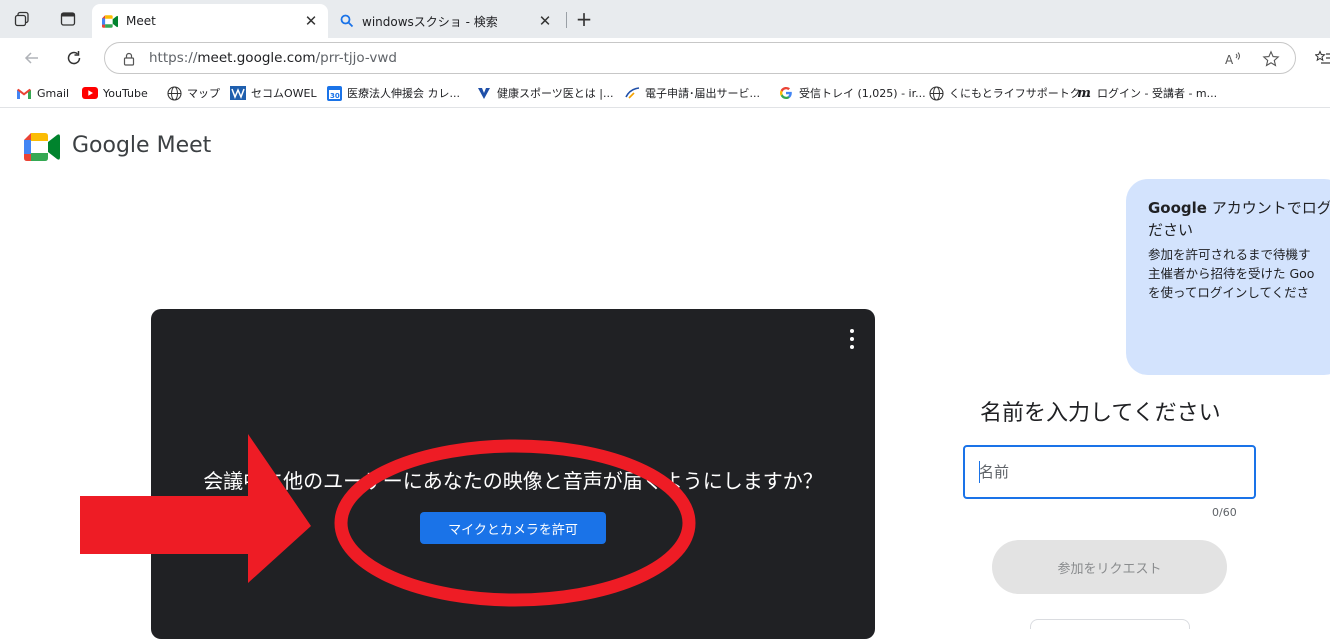 Image resolution: width=1330 pixels, height=639 pixels. Describe the element at coordinates (141, 21) in the screenshot. I see `tab-title: Meet` at that location.